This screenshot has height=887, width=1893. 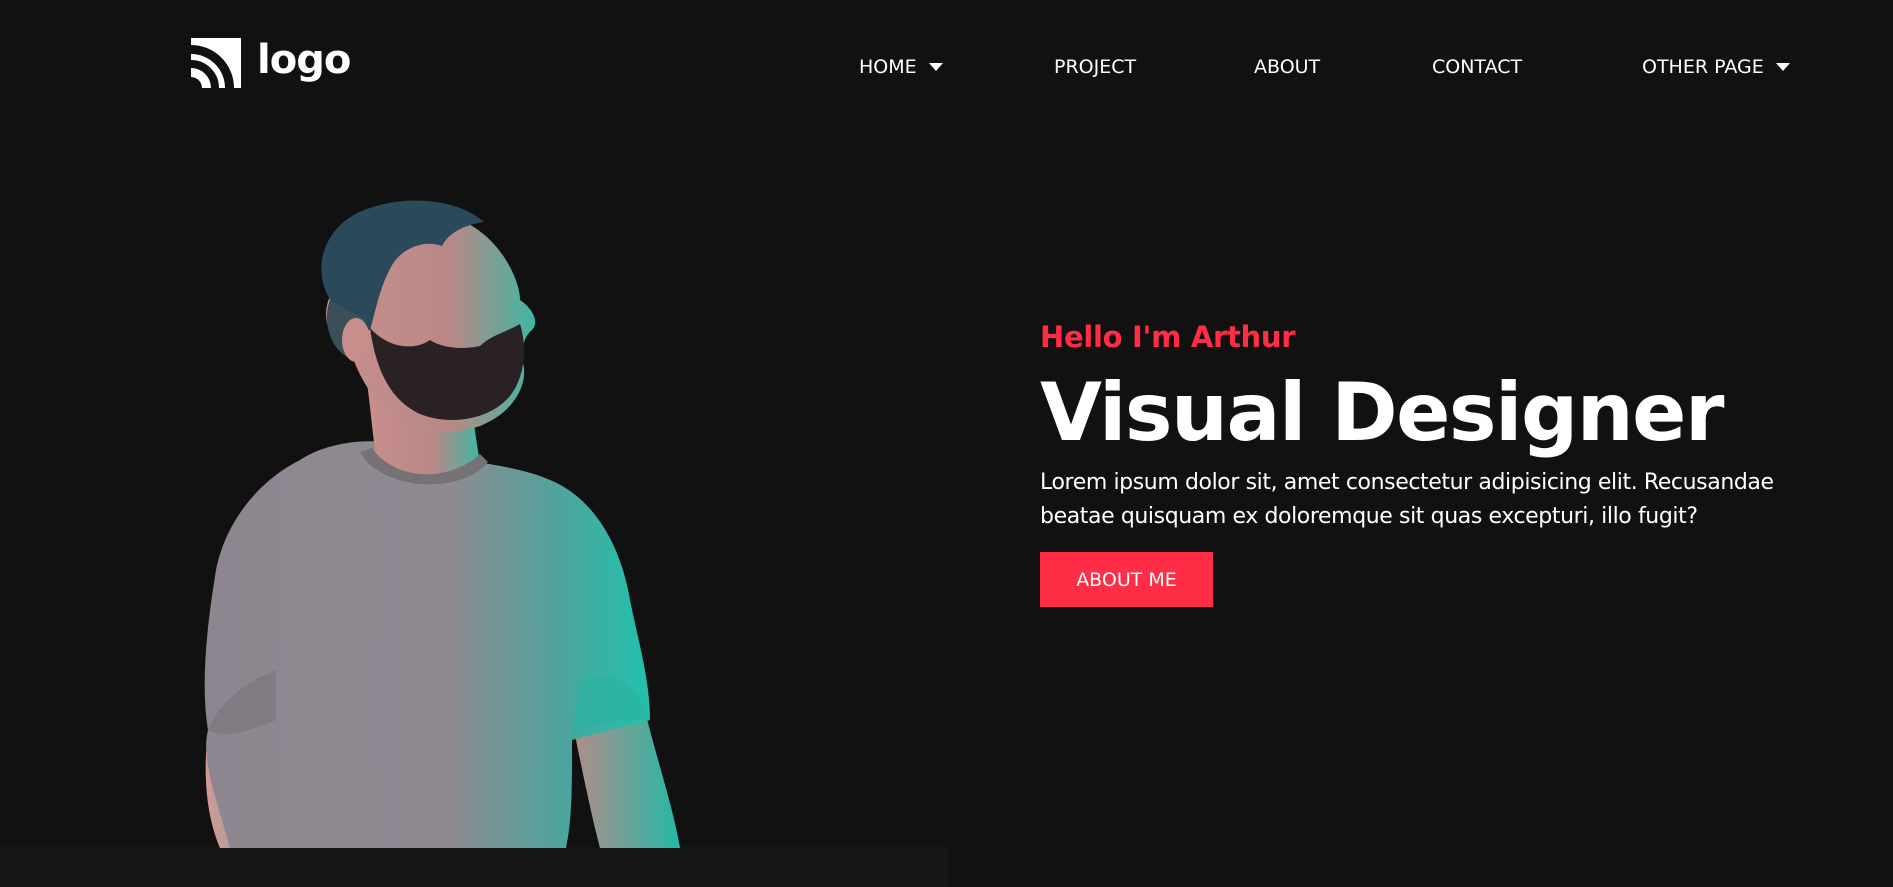 I want to click on hero-title: Visual Designer, so click(x=1382, y=412).